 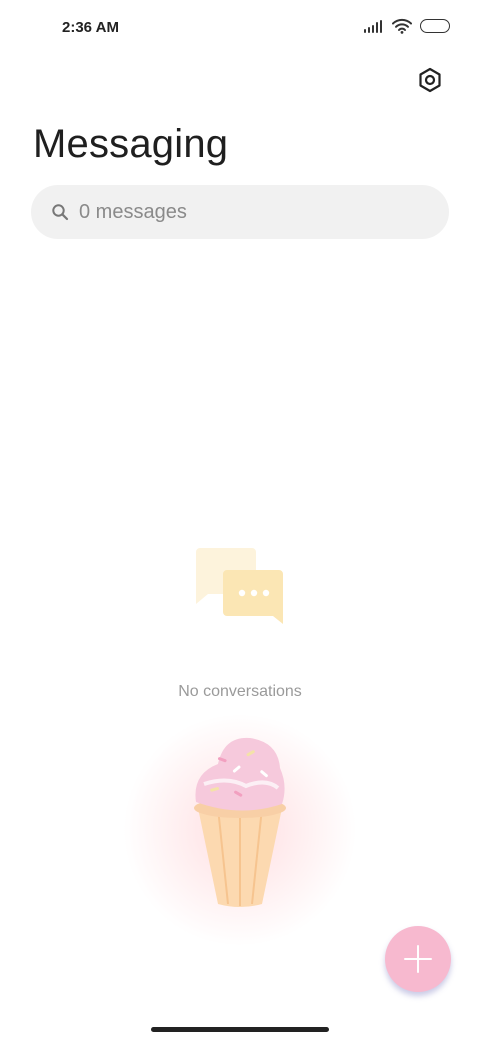 I want to click on settings-button, so click(x=430, y=80).